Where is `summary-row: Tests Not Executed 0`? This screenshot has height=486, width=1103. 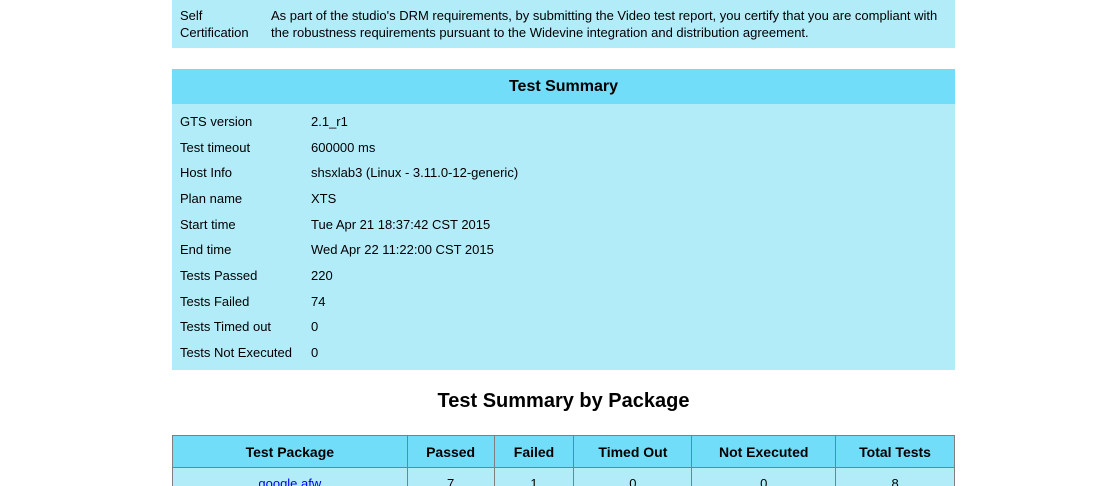
summary-row: Tests Not Executed 0 is located at coordinates (563, 355).